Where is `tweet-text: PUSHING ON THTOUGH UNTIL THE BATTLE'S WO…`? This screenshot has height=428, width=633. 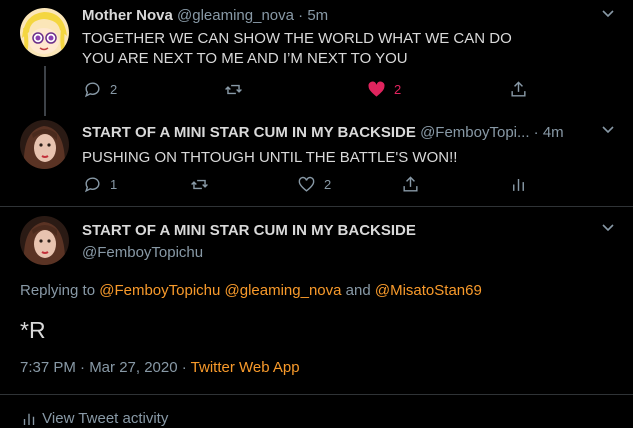 tweet-text: PUSHING ON THTOUGH UNTIL THE BATTLE'S WO… is located at coordinates (270, 157).